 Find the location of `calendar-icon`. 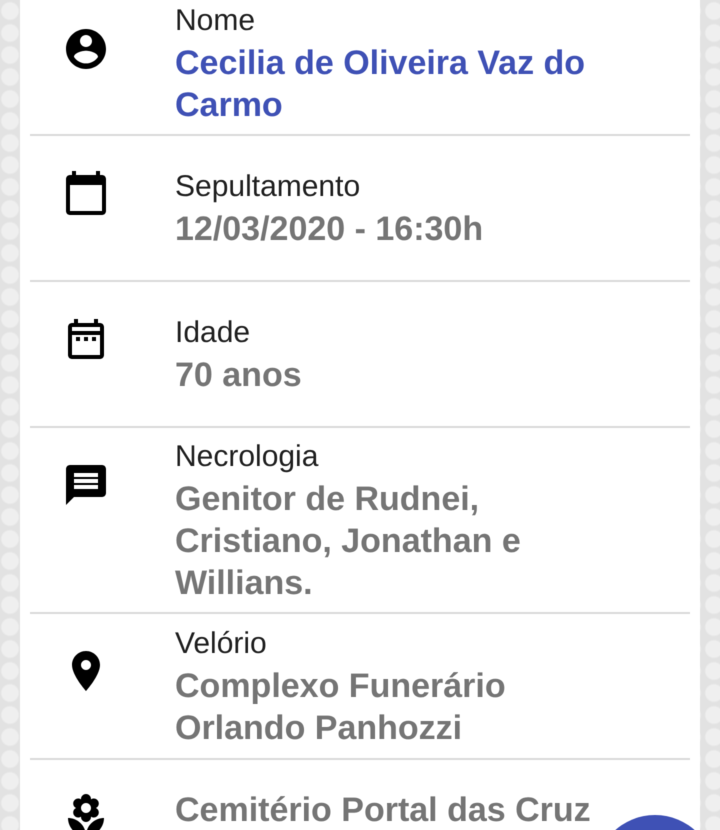

calendar-icon is located at coordinates (86, 193).